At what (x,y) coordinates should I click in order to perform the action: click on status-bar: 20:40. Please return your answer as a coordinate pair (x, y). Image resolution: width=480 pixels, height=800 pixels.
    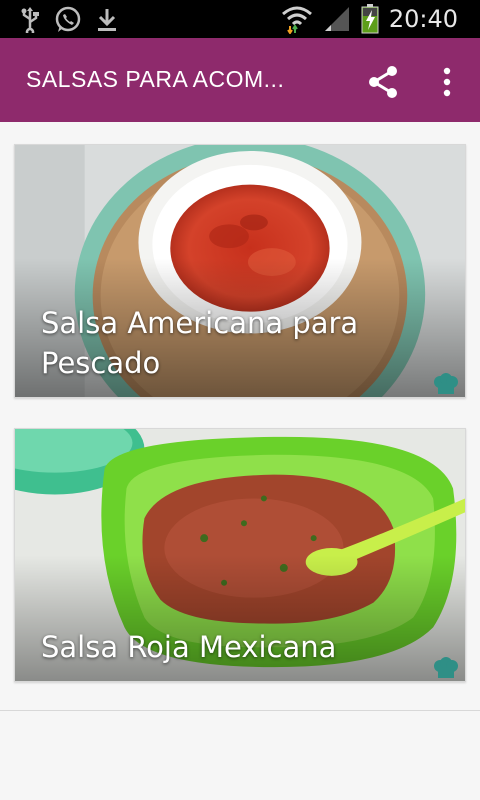
    Looking at the image, I should click on (240, 19).